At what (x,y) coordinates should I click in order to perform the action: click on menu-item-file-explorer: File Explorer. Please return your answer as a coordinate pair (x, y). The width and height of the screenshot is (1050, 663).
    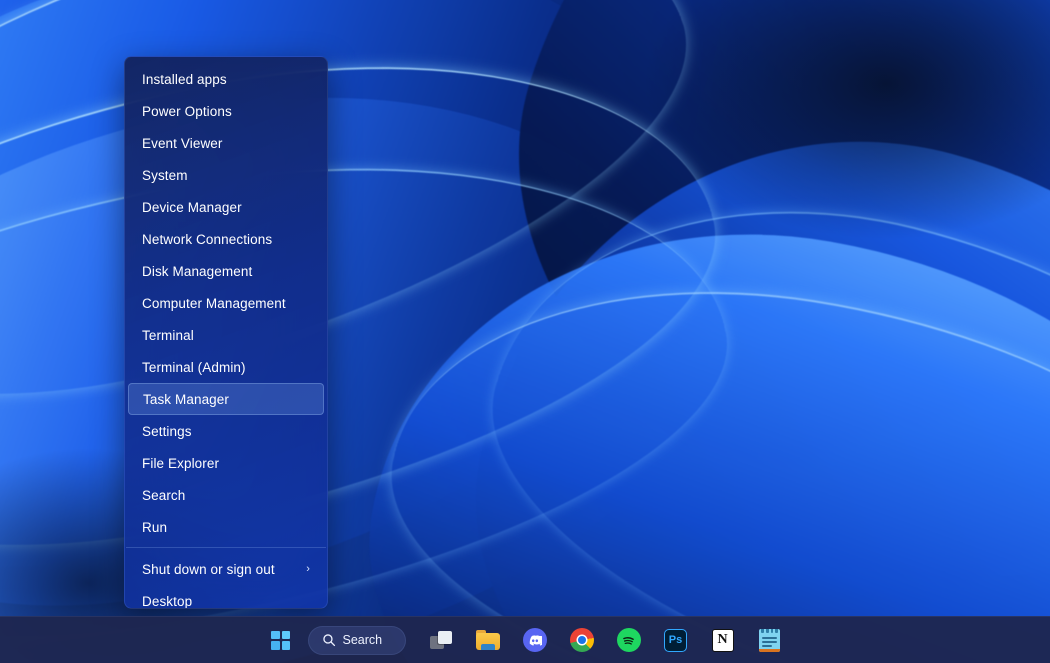
    Looking at the image, I should click on (226, 463).